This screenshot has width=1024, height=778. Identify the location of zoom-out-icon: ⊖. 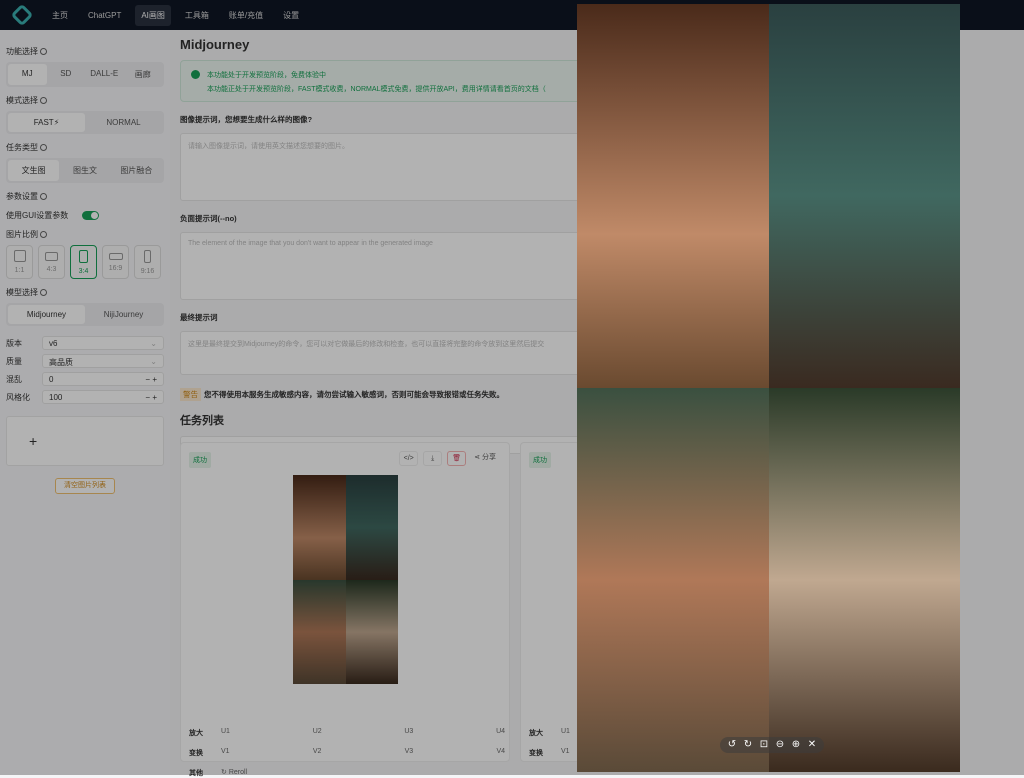
(780, 745).